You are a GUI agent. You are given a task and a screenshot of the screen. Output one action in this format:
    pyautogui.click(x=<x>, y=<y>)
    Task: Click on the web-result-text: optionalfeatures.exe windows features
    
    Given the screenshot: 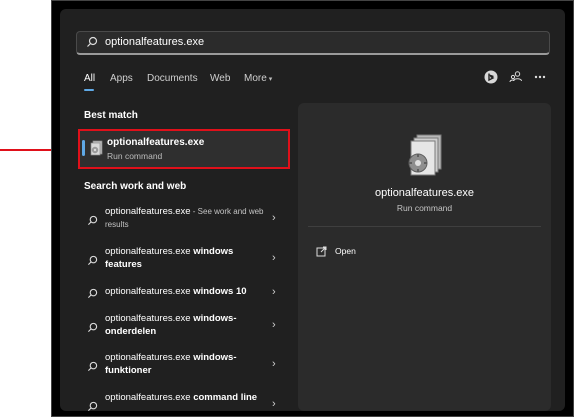 What is the action you would take?
    pyautogui.click(x=185, y=258)
    